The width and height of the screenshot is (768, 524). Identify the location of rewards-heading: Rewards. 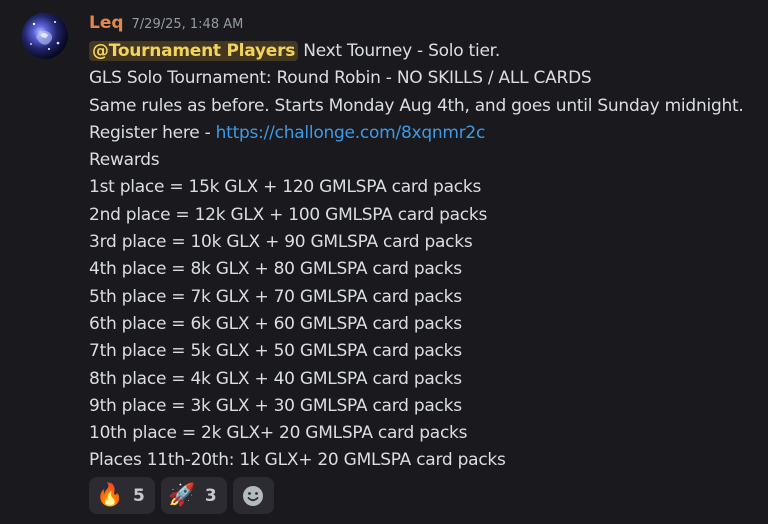
(124, 160).